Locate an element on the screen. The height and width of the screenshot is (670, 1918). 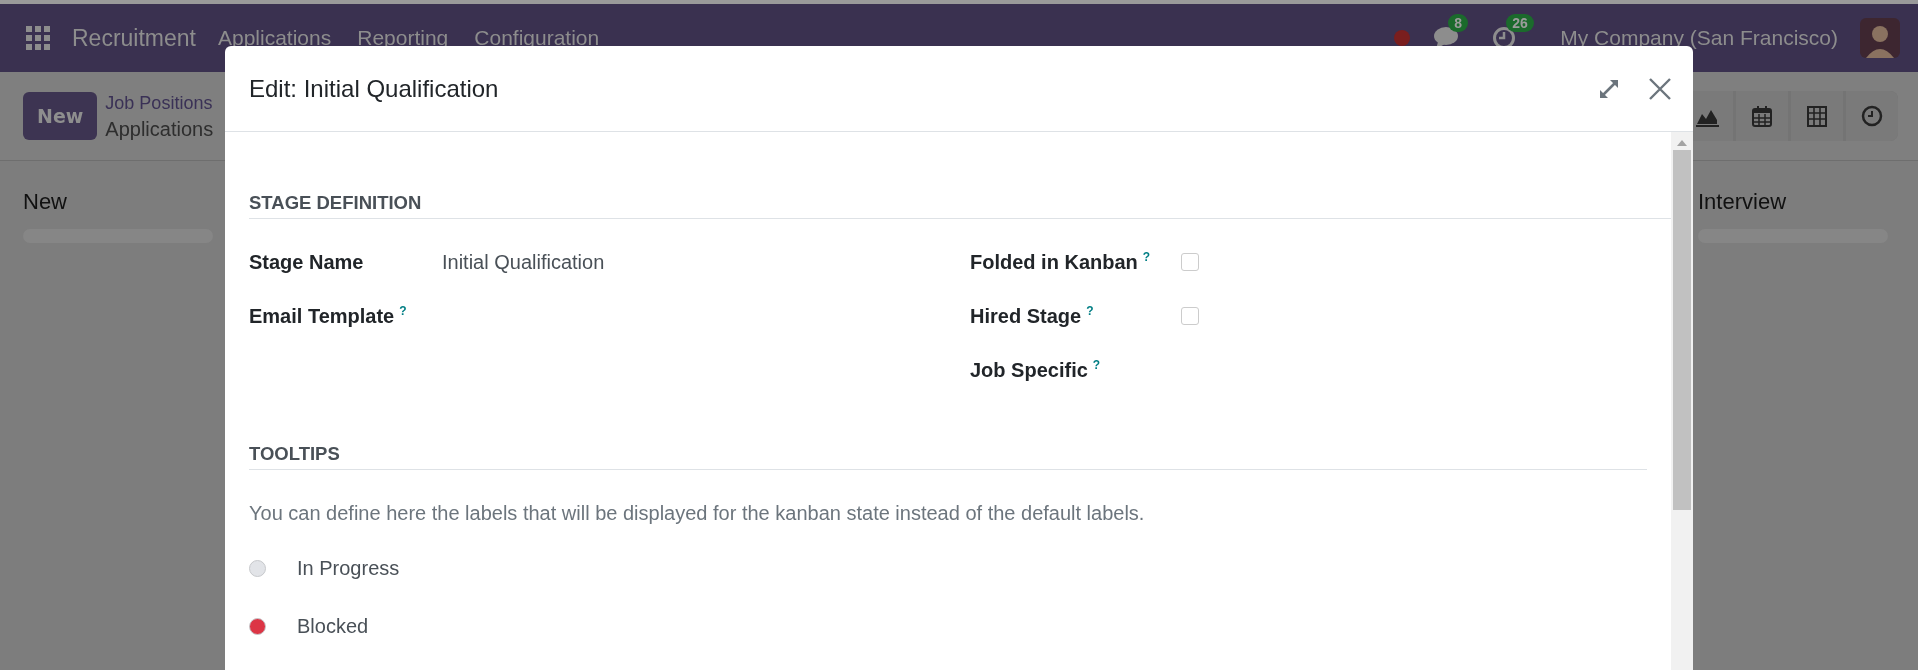
scroll-up-icon is located at coordinates (1682, 143).